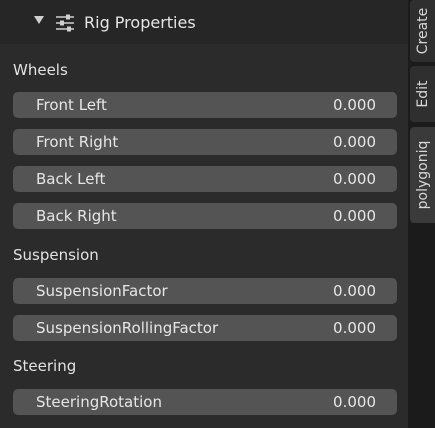  I want to click on back-left-field: Back Left 0.000, so click(205, 179).